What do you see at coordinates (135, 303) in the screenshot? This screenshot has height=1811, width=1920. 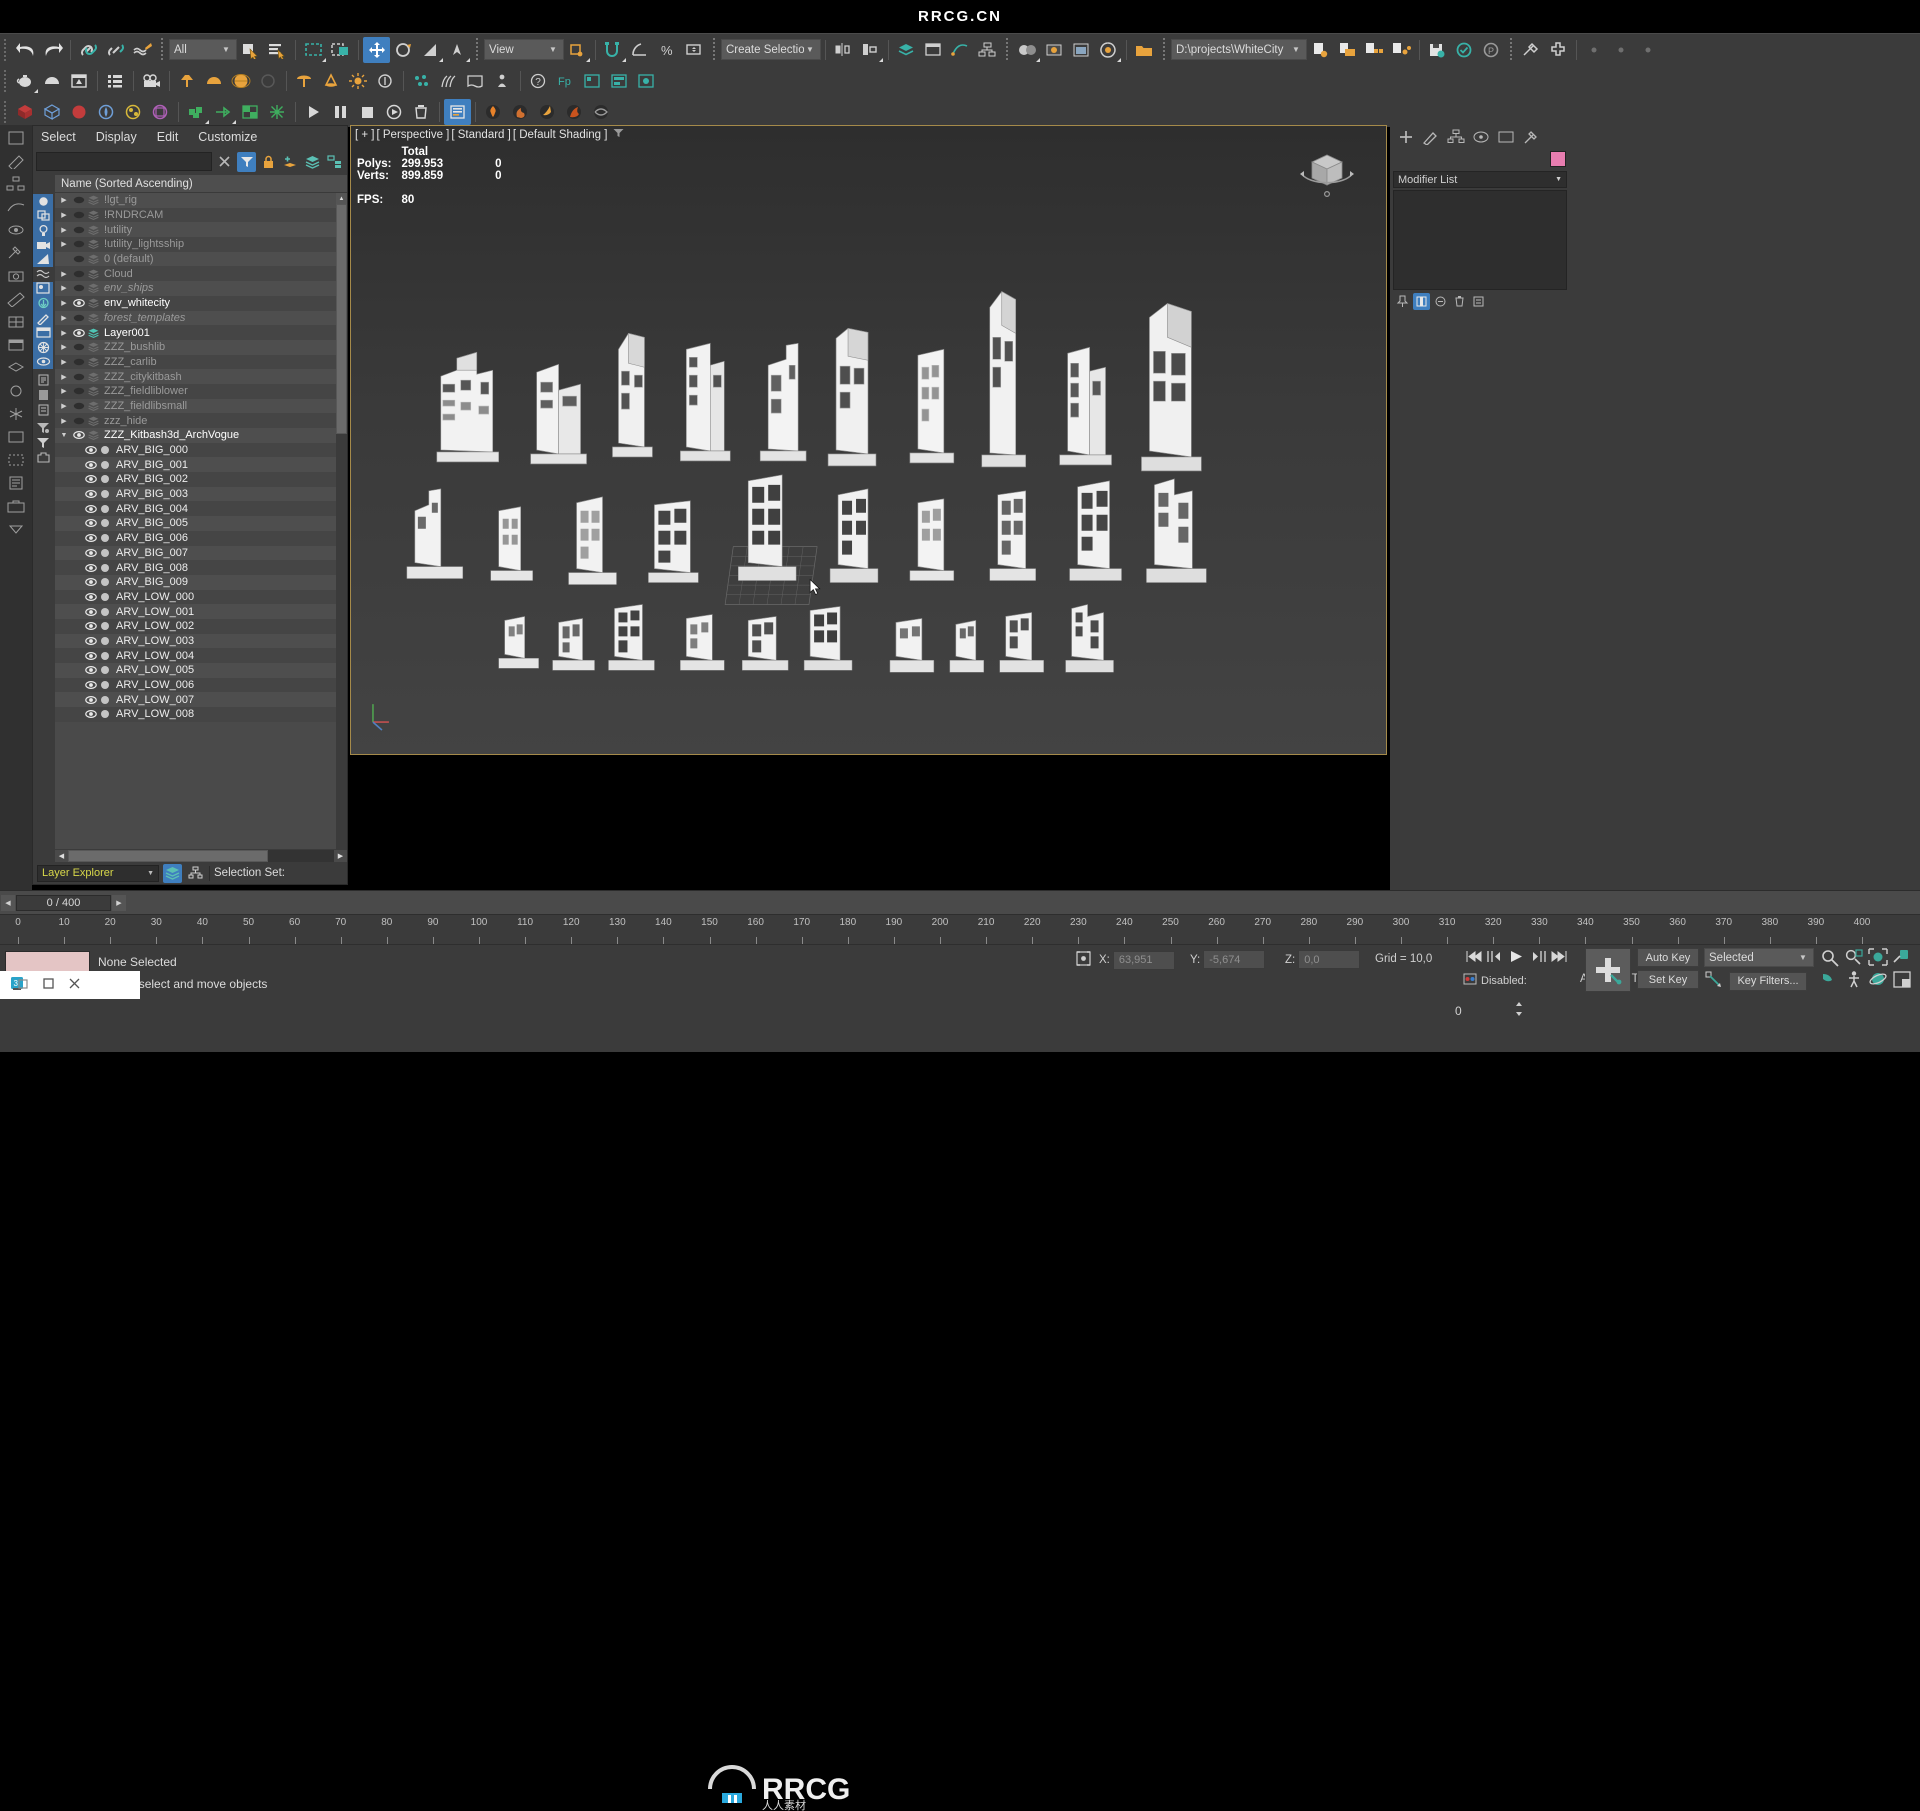 I see `layer-name: env_whitecity` at bounding box center [135, 303].